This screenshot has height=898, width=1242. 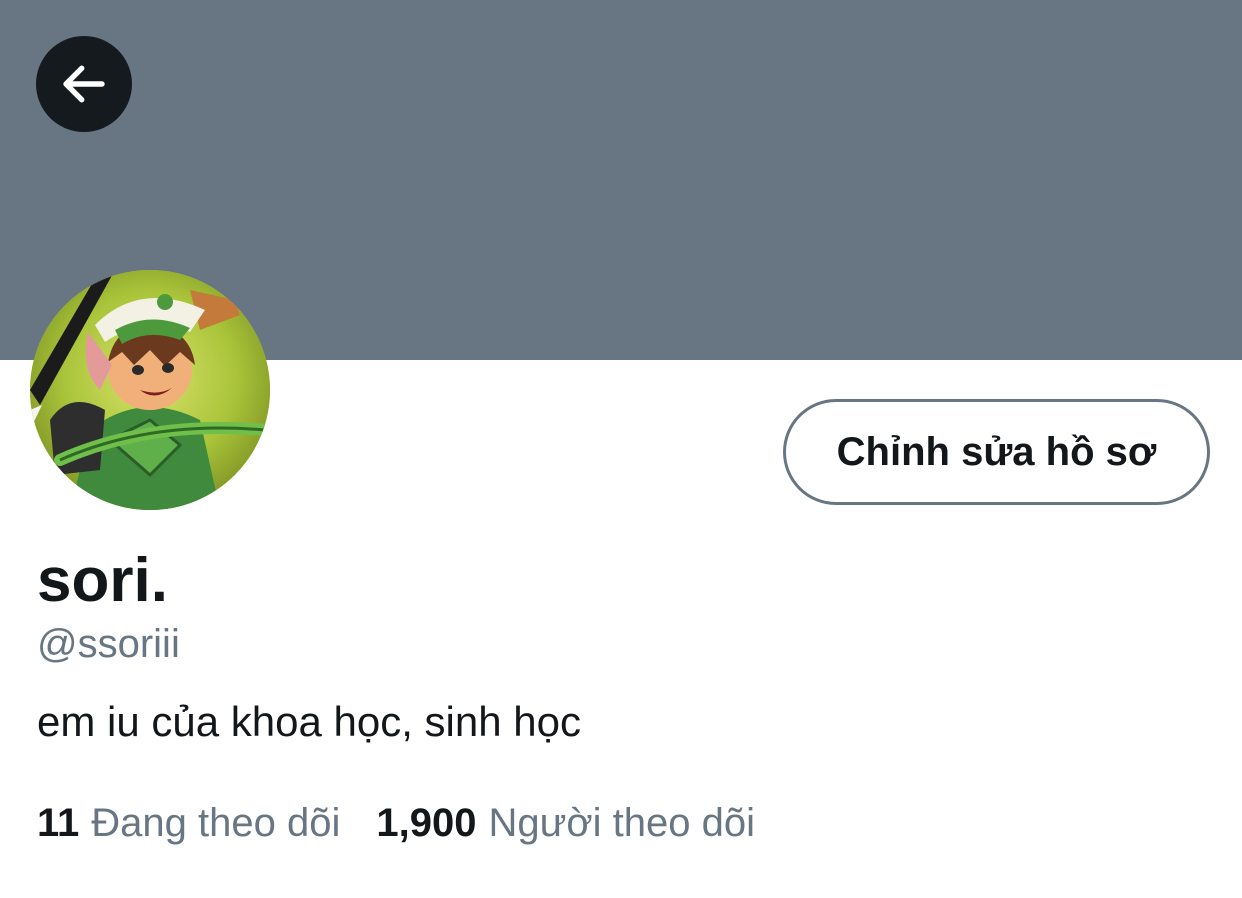 I want to click on edit-profile-button: Chỉnh sửa hồ sơ, so click(x=996, y=452).